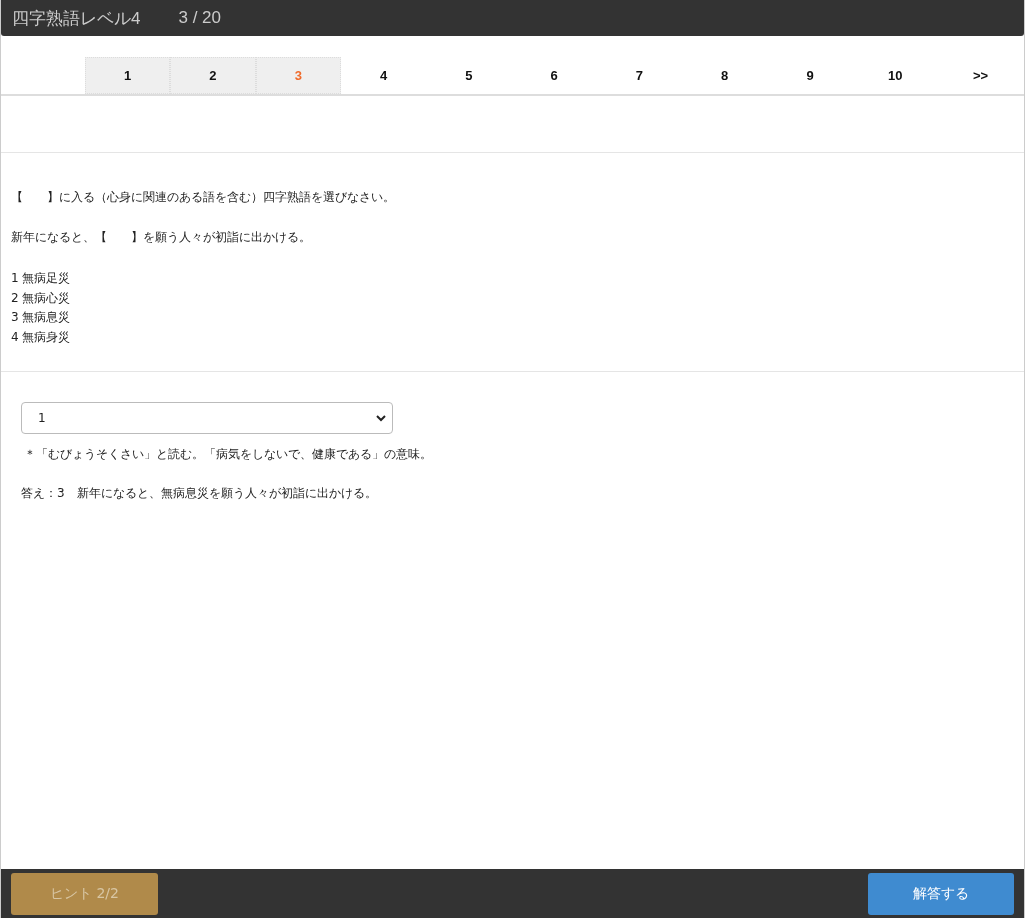 The height and width of the screenshot is (918, 1027). Describe the element at coordinates (383, 75) in the screenshot. I see `page-link: 4` at that location.